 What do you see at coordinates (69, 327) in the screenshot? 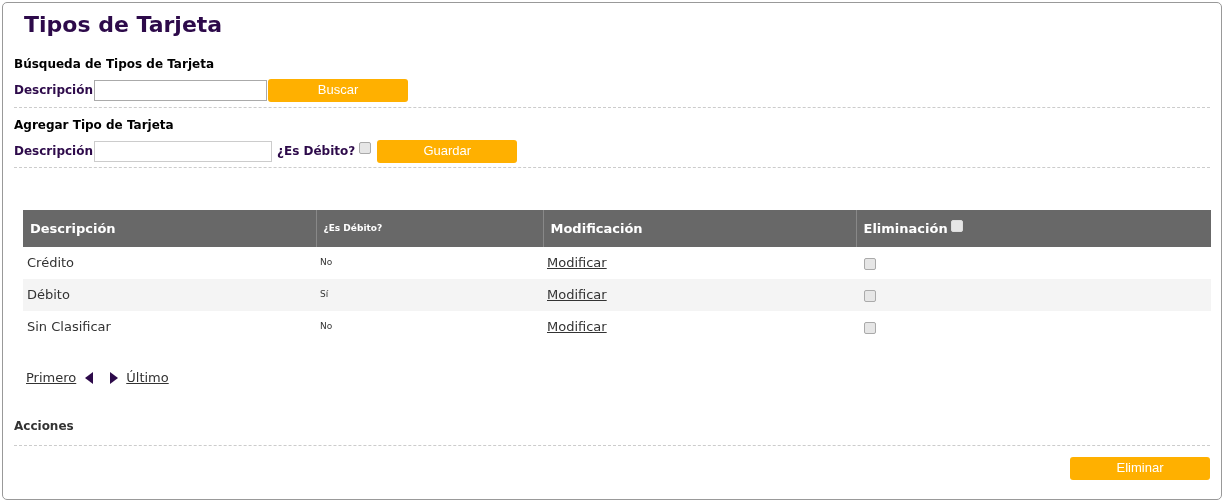
I see `table-cell: Sin Clasificar` at bounding box center [69, 327].